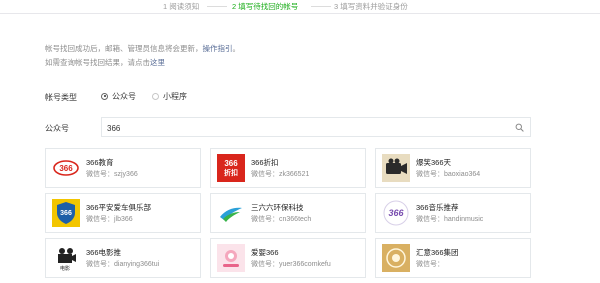 The height and width of the screenshot is (283, 600). What do you see at coordinates (119, 207) in the screenshot?
I see `account-name: 366平安爱车俱乐部` at bounding box center [119, 207].